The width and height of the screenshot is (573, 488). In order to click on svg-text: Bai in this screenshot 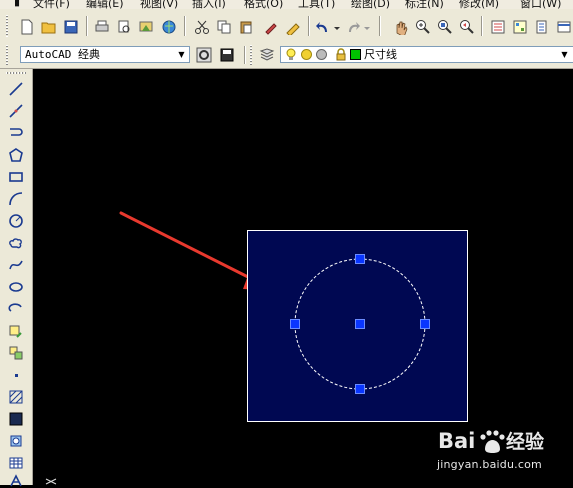, I will do `click(456, 441)`.